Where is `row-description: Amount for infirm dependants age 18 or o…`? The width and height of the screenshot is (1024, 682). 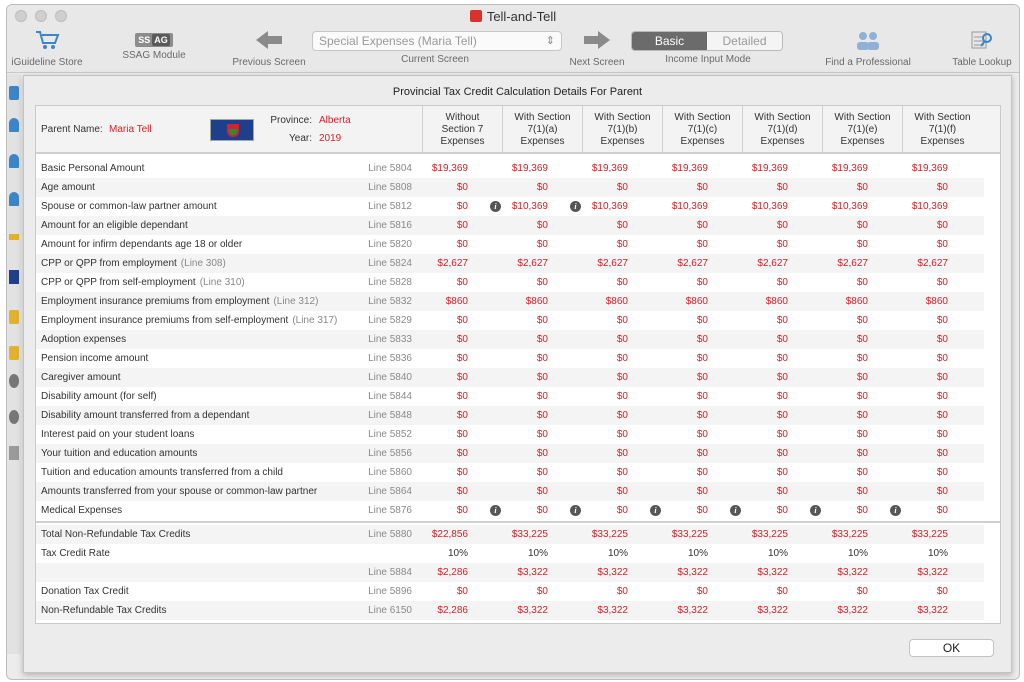 row-description: Amount for infirm dependants age 18 or o… is located at coordinates (141, 244).